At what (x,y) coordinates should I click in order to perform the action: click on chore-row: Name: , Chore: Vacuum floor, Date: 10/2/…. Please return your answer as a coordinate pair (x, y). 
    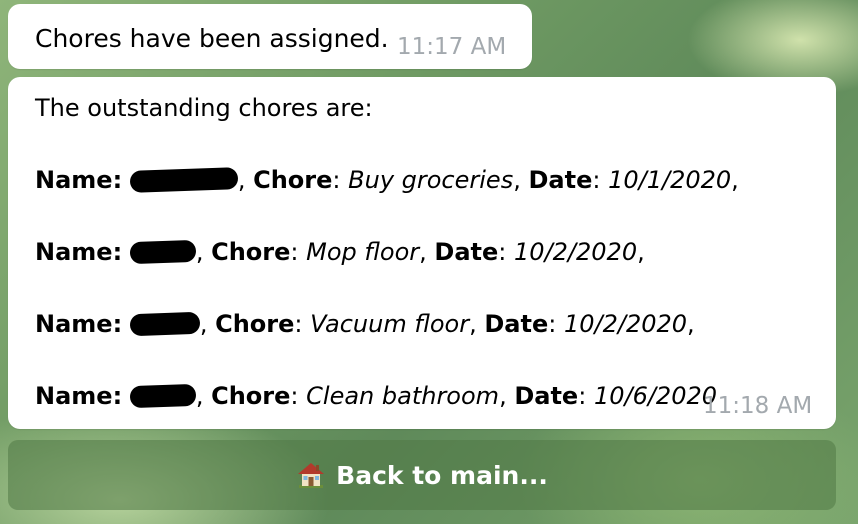
    Looking at the image, I should click on (365, 324).